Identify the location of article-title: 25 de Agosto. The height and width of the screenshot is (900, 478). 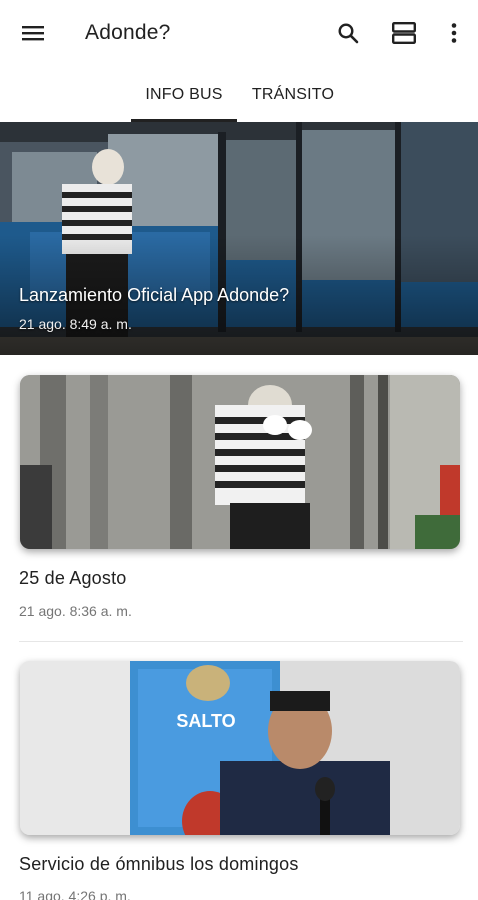
(73, 578).